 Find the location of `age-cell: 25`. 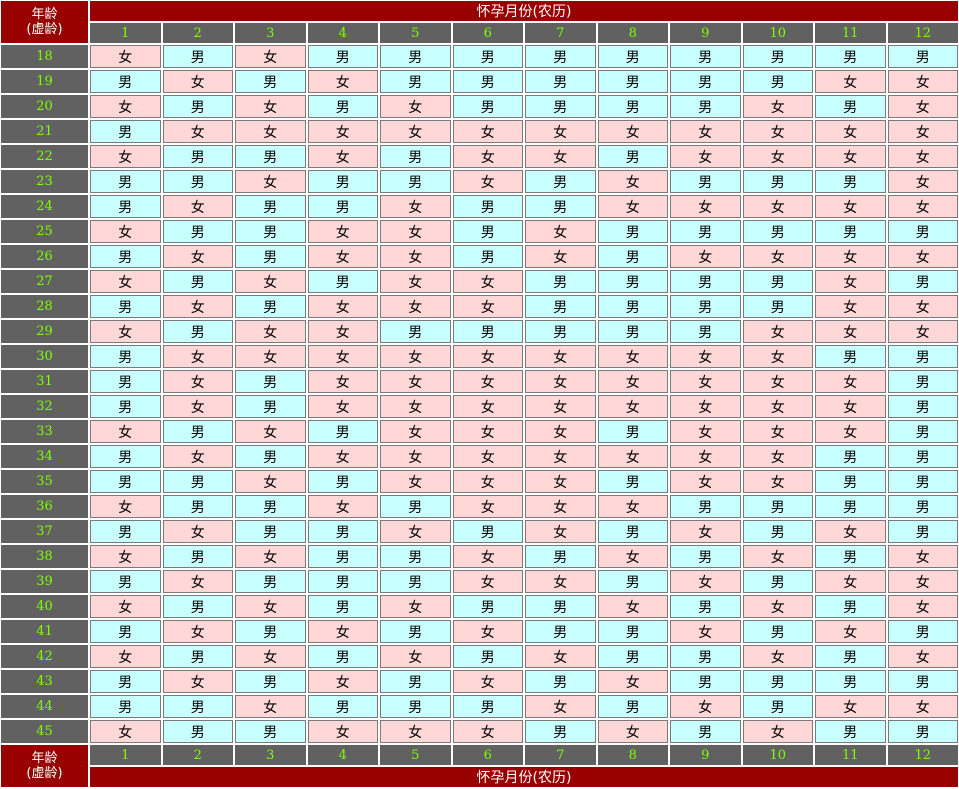

age-cell: 25 is located at coordinates (44, 231).